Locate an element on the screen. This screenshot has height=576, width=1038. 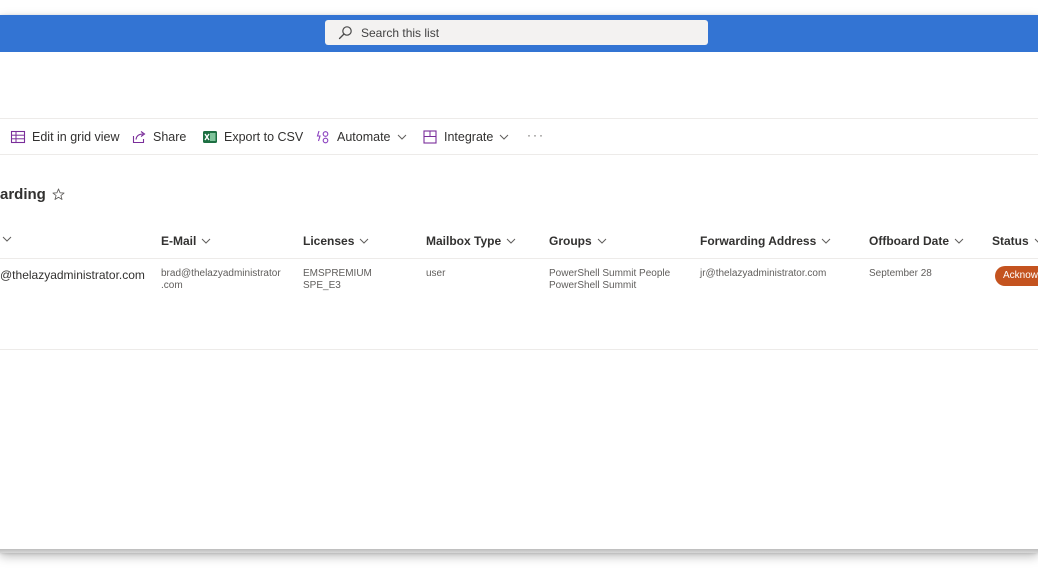
column-header-groups: Groups is located at coordinates (578, 241).